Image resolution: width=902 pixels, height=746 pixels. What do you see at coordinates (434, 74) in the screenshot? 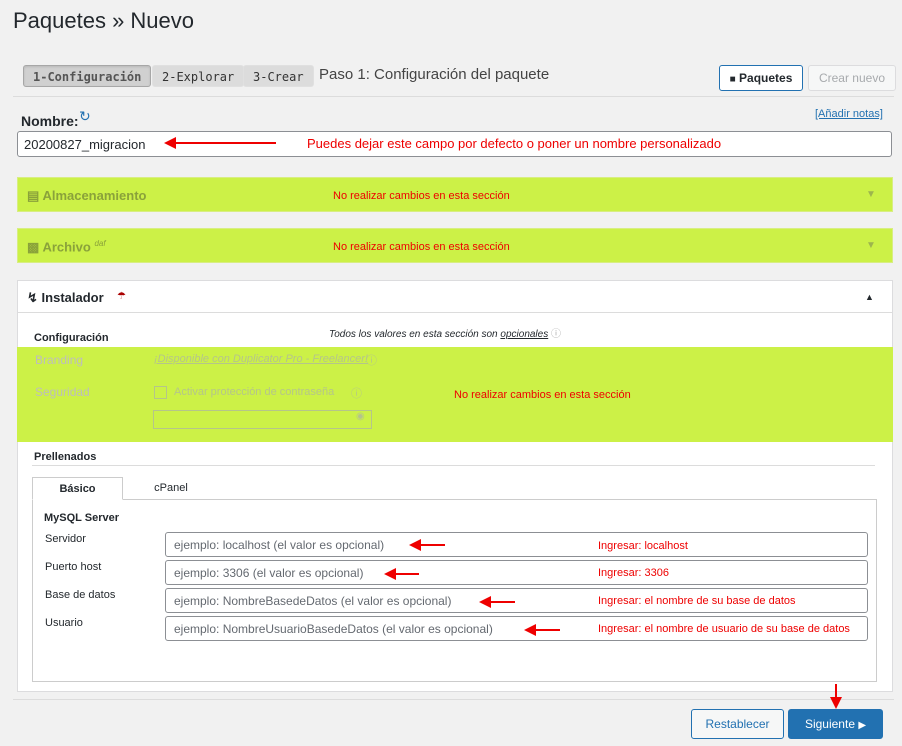
I see `step-title: Paso 1: Configuración del paquete` at bounding box center [434, 74].